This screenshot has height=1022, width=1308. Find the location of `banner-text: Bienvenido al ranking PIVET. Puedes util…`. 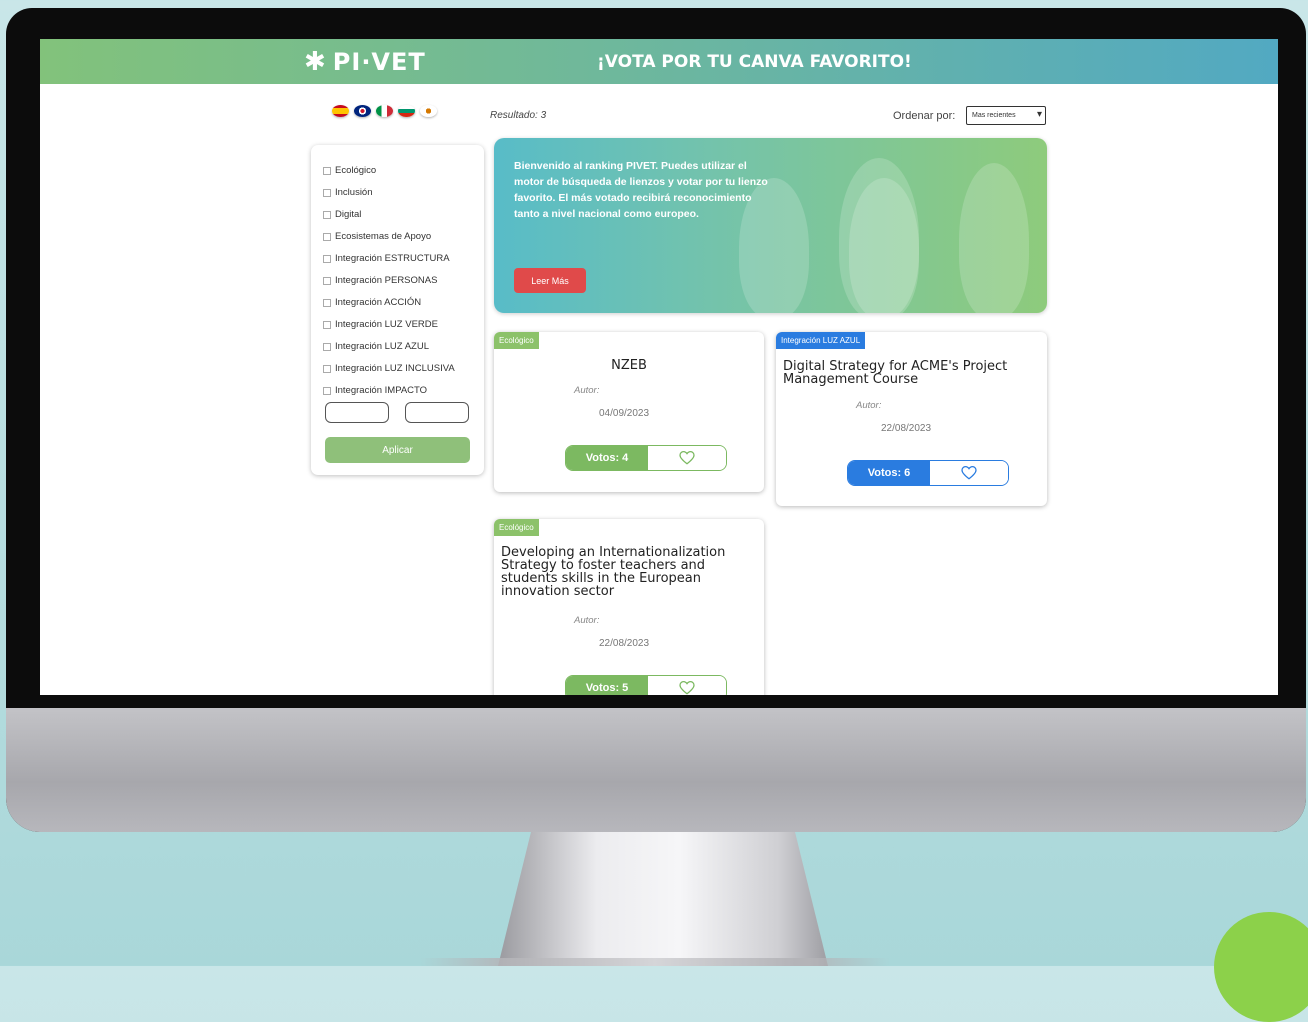

banner-text: Bienvenido al ranking PIVET. Puedes util… is located at coordinates (641, 190).